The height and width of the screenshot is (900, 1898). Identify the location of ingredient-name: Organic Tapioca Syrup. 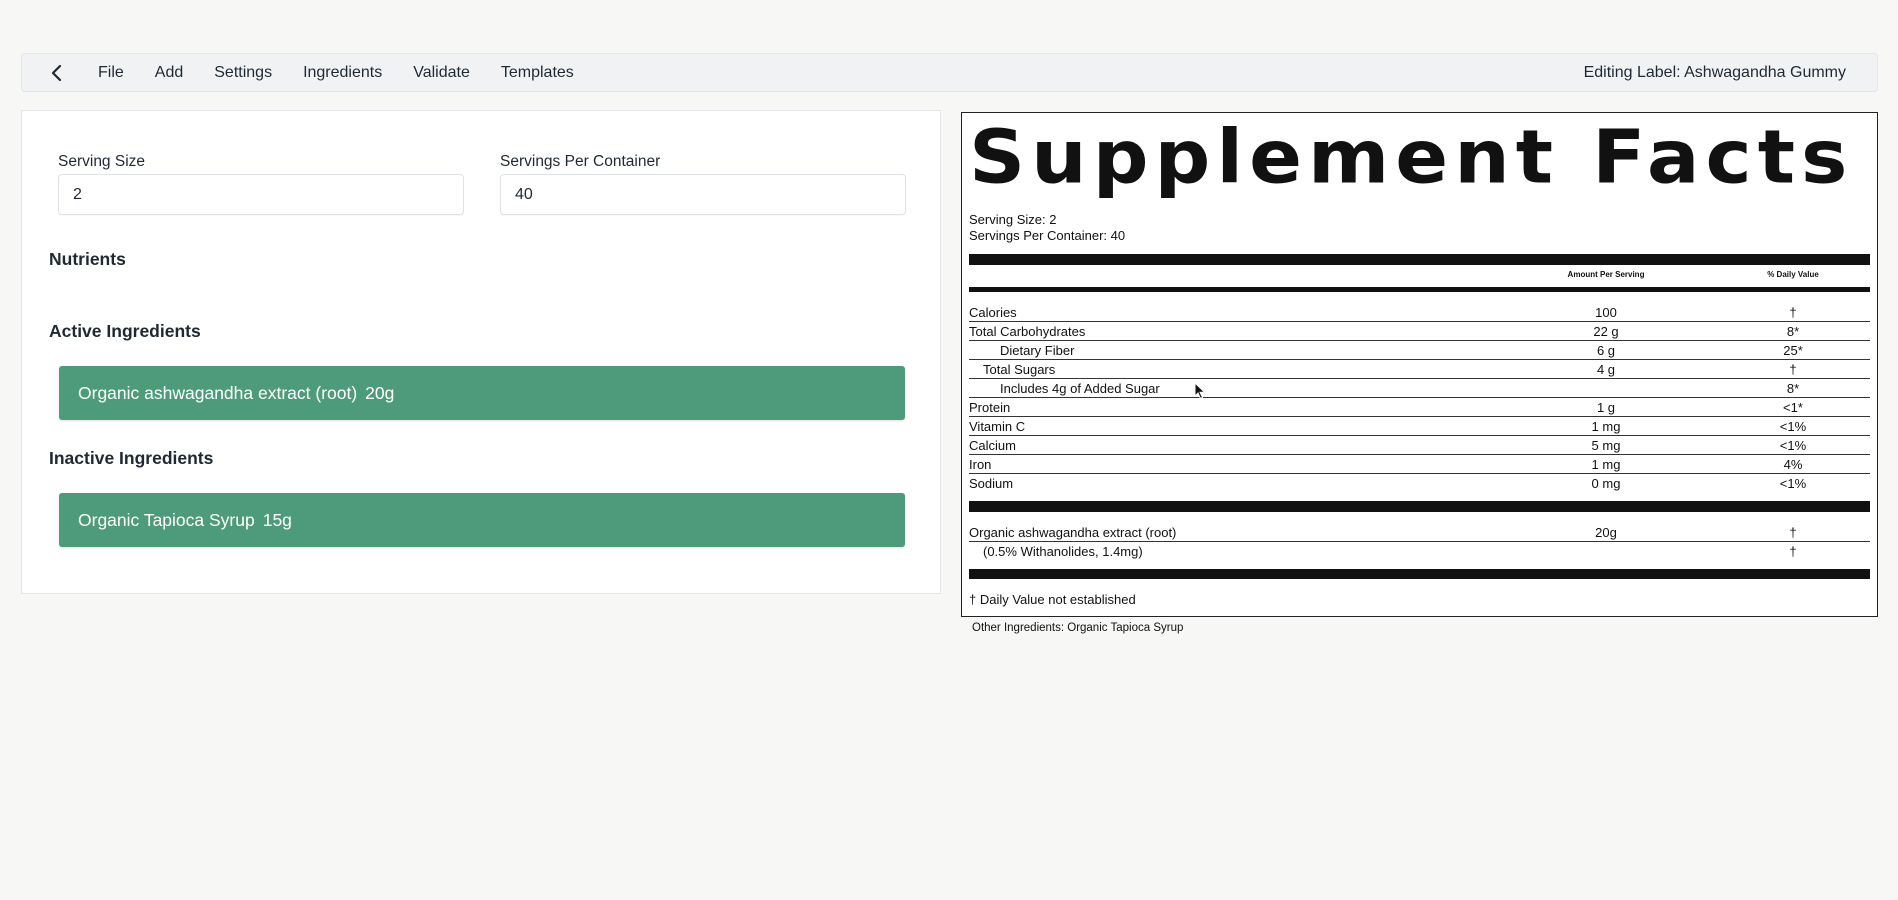
(166, 519).